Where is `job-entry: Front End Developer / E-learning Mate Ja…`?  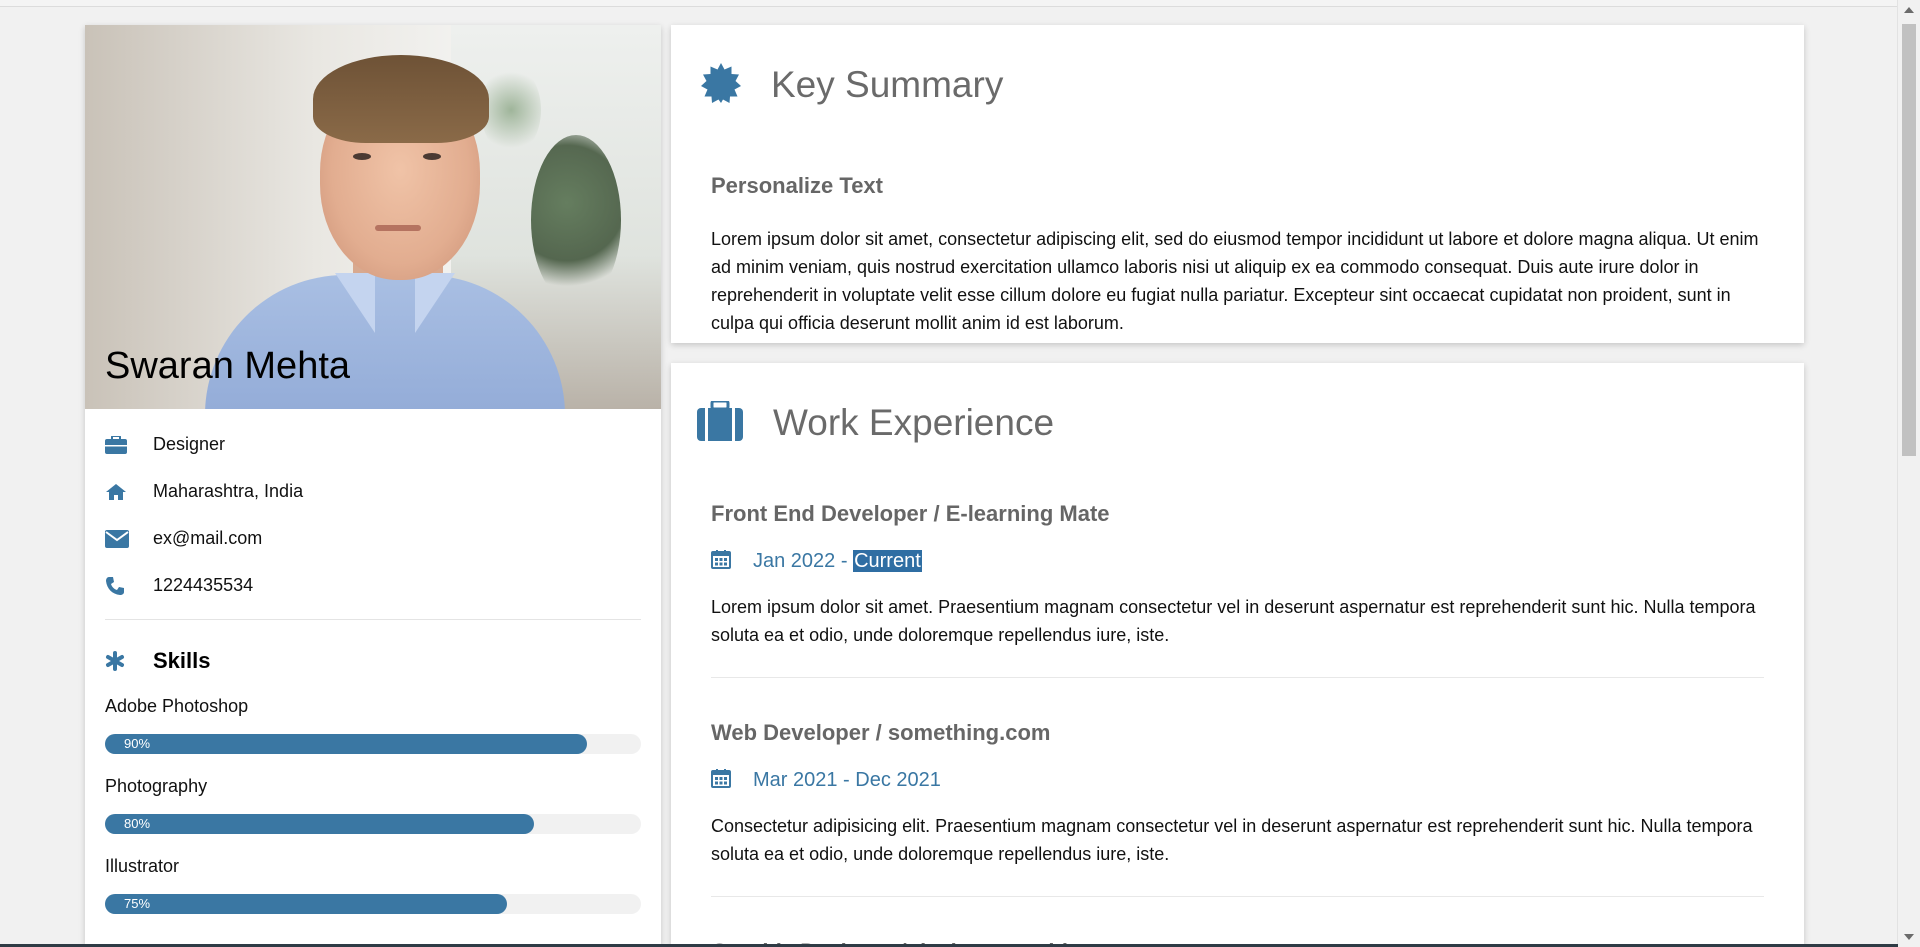 job-entry: Front End Developer / E-learning Mate Ja… is located at coordinates (1237, 580).